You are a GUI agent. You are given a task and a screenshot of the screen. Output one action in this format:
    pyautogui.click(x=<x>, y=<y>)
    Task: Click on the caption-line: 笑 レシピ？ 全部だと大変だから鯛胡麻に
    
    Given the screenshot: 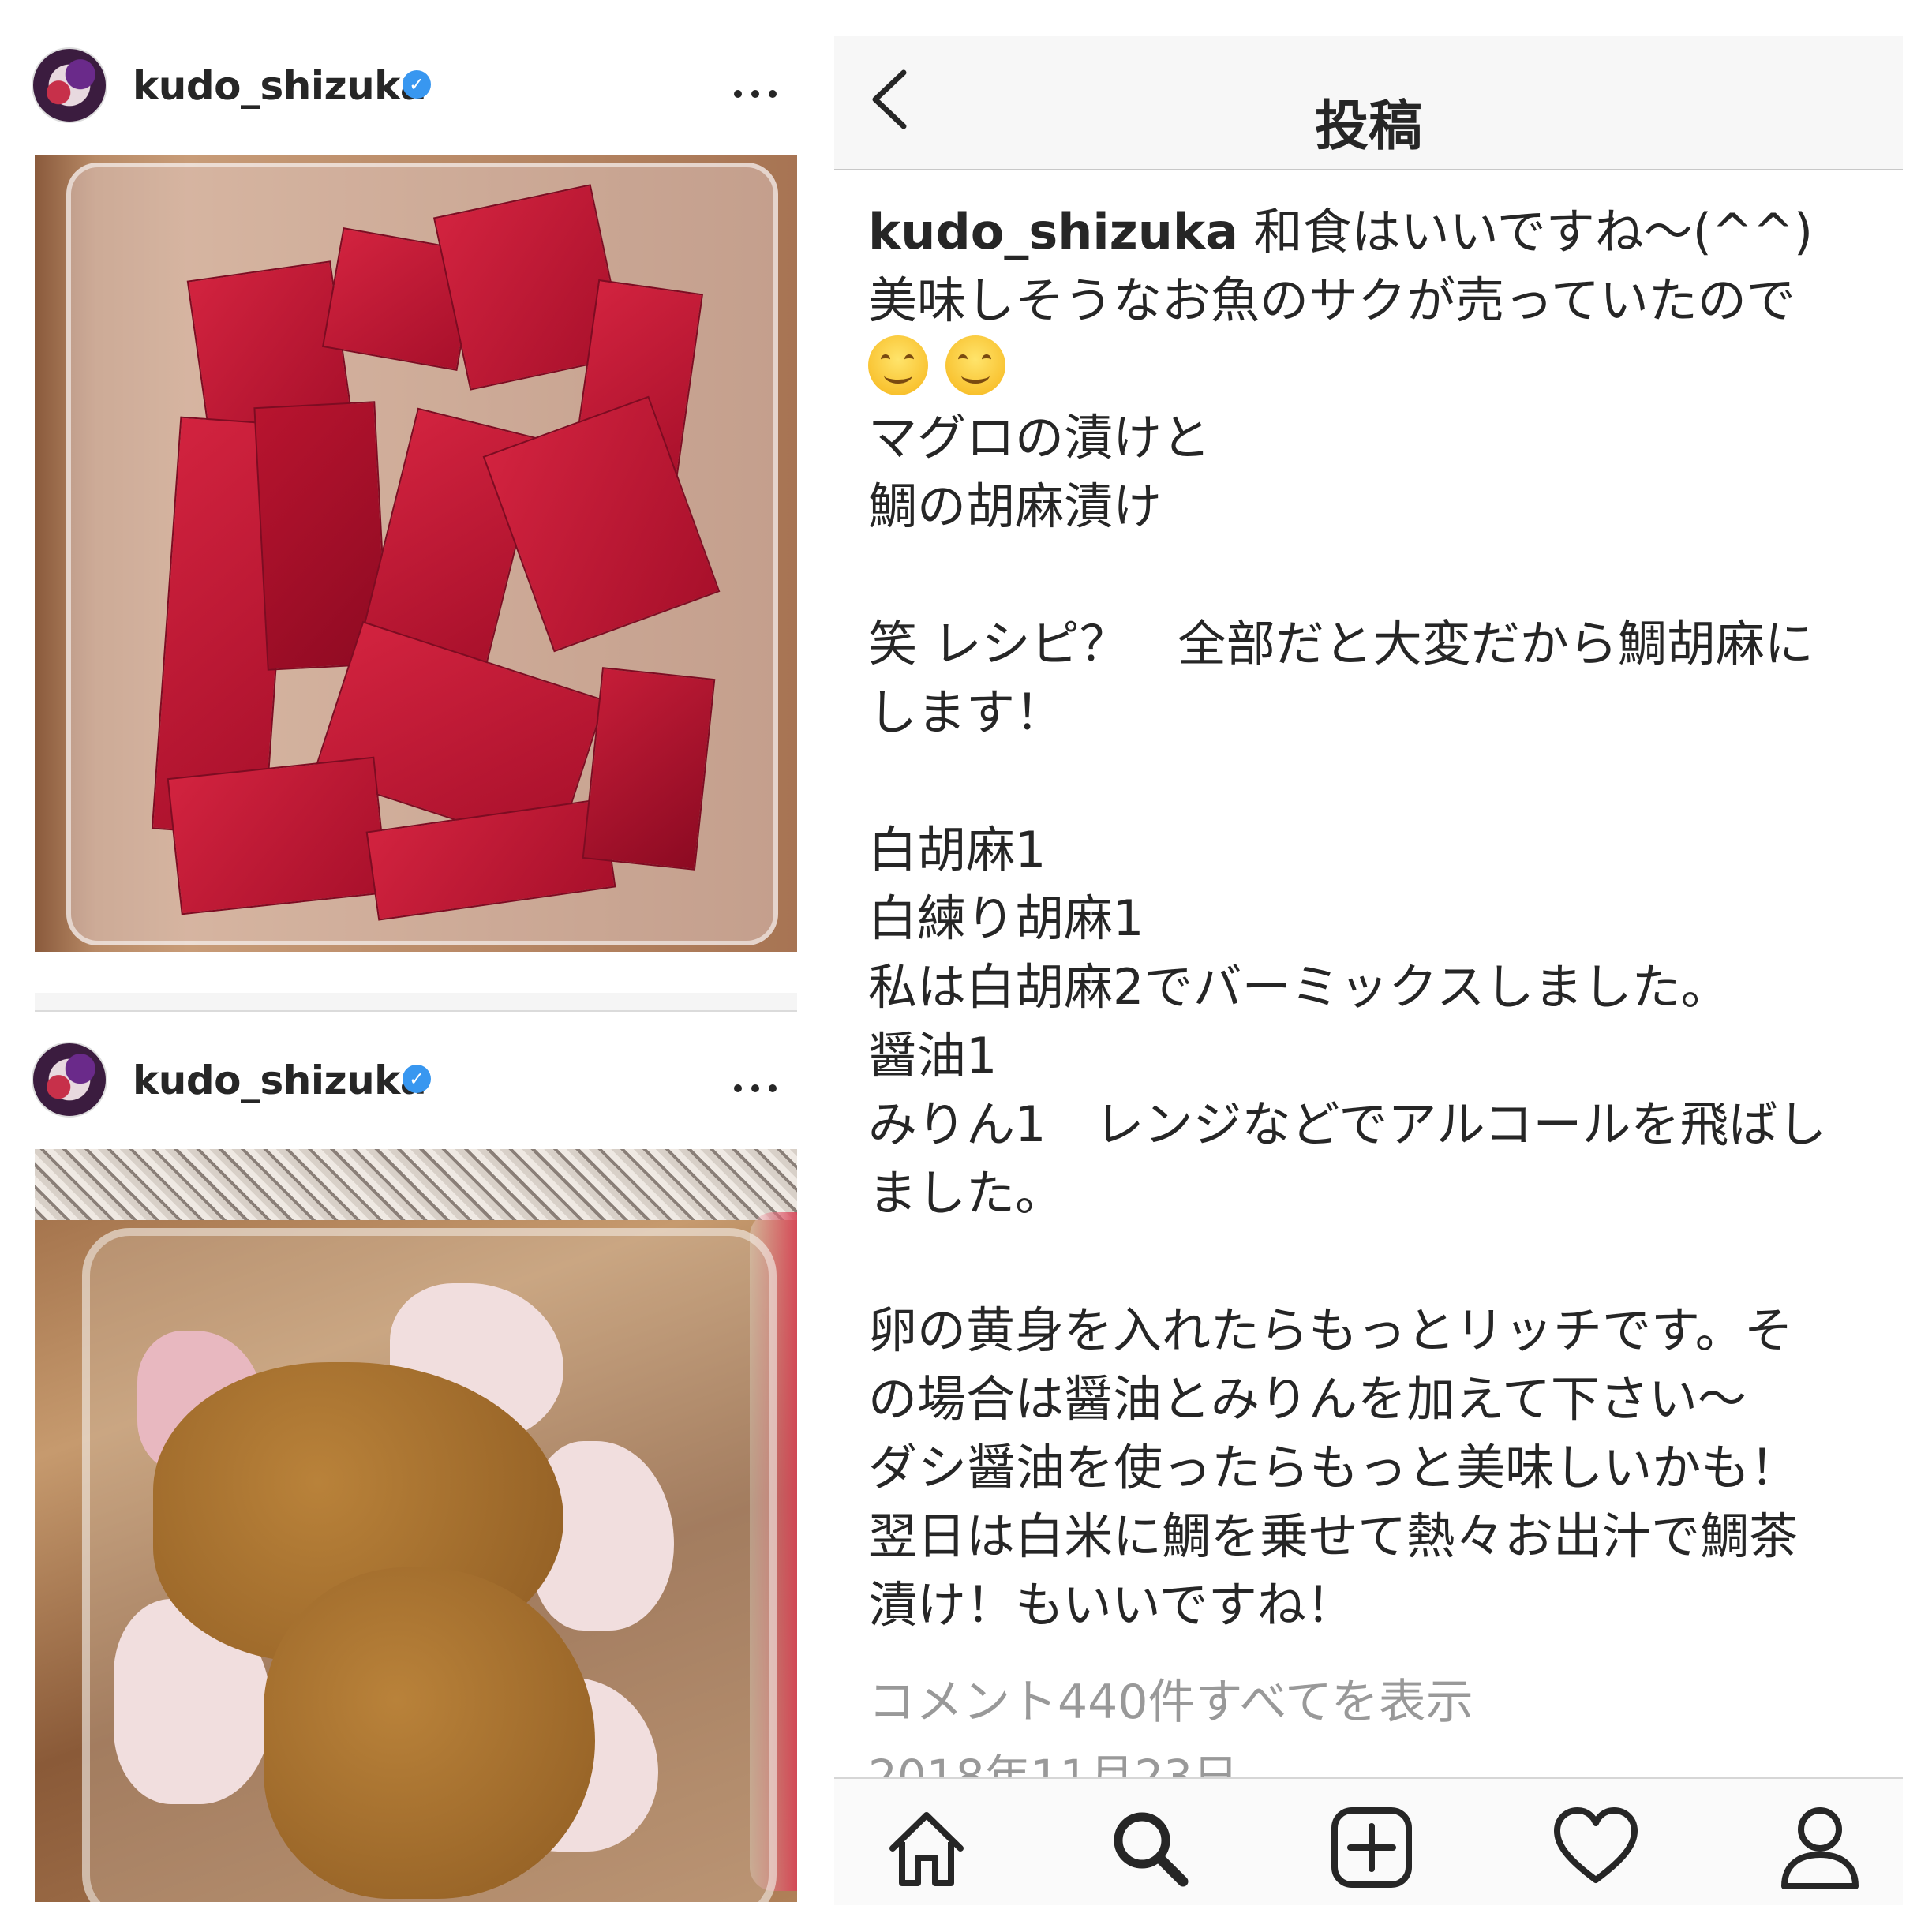 What is the action you would take?
    pyautogui.click(x=1341, y=643)
    